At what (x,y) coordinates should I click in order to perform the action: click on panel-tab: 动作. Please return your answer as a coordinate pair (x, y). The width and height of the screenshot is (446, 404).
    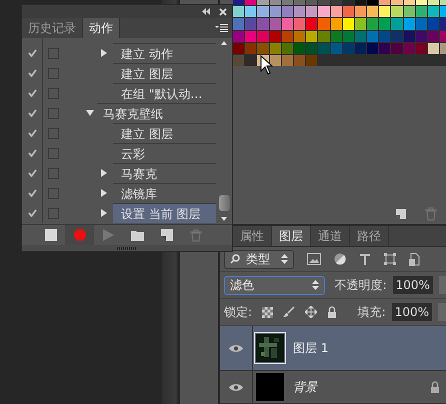
    Looking at the image, I should click on (101, 28).